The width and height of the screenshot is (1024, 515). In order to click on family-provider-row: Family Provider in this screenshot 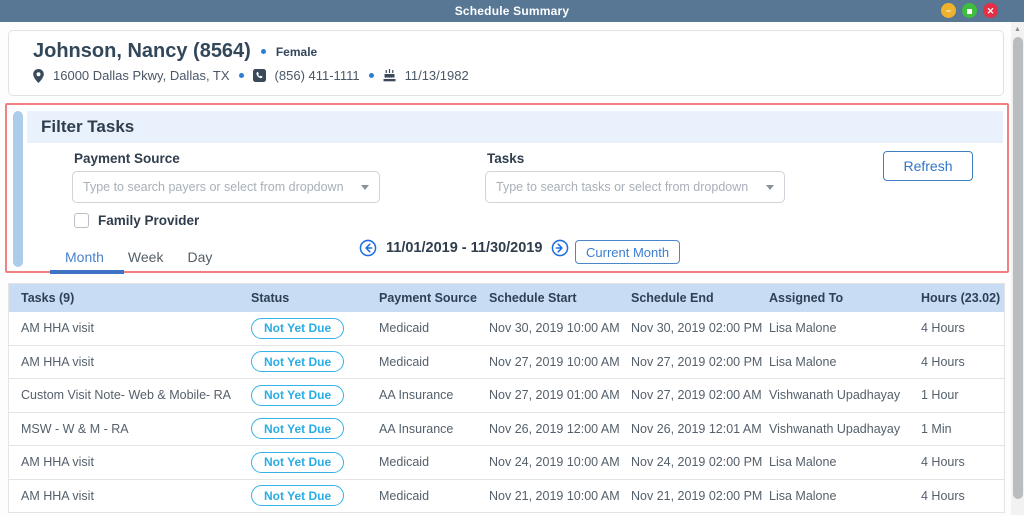, I will do `click(136, 220)`.